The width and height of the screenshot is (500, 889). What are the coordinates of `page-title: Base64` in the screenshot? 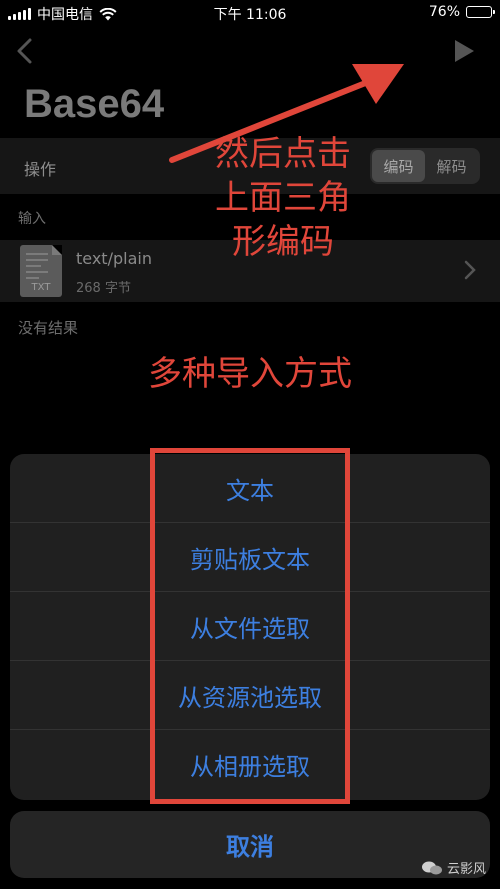 It's located at (94, 104).